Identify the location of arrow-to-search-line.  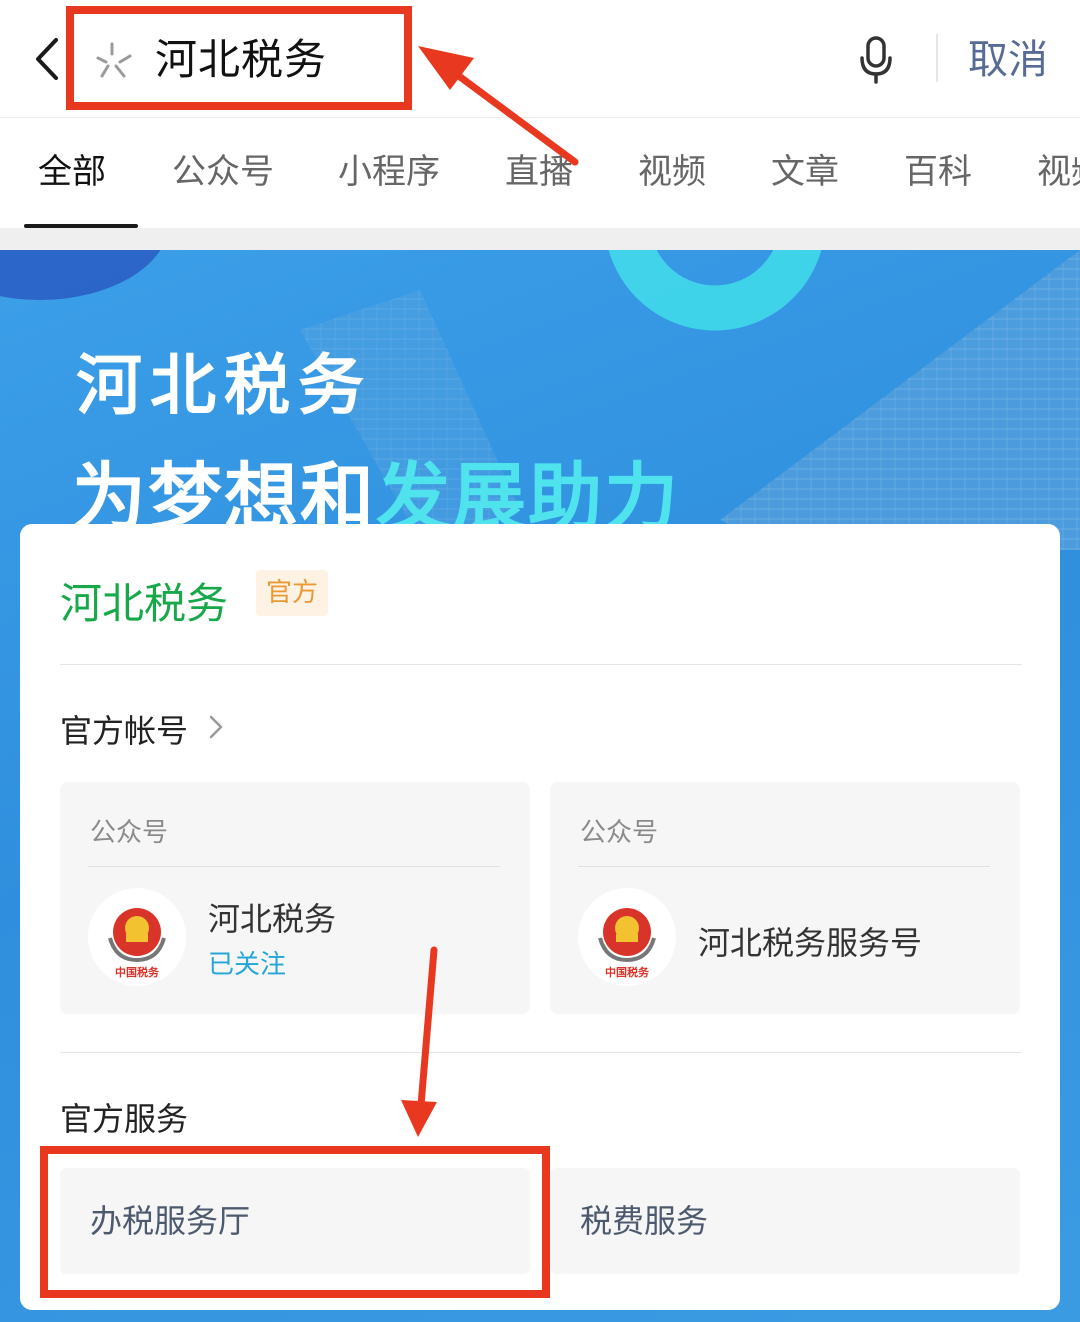
(511, 115).